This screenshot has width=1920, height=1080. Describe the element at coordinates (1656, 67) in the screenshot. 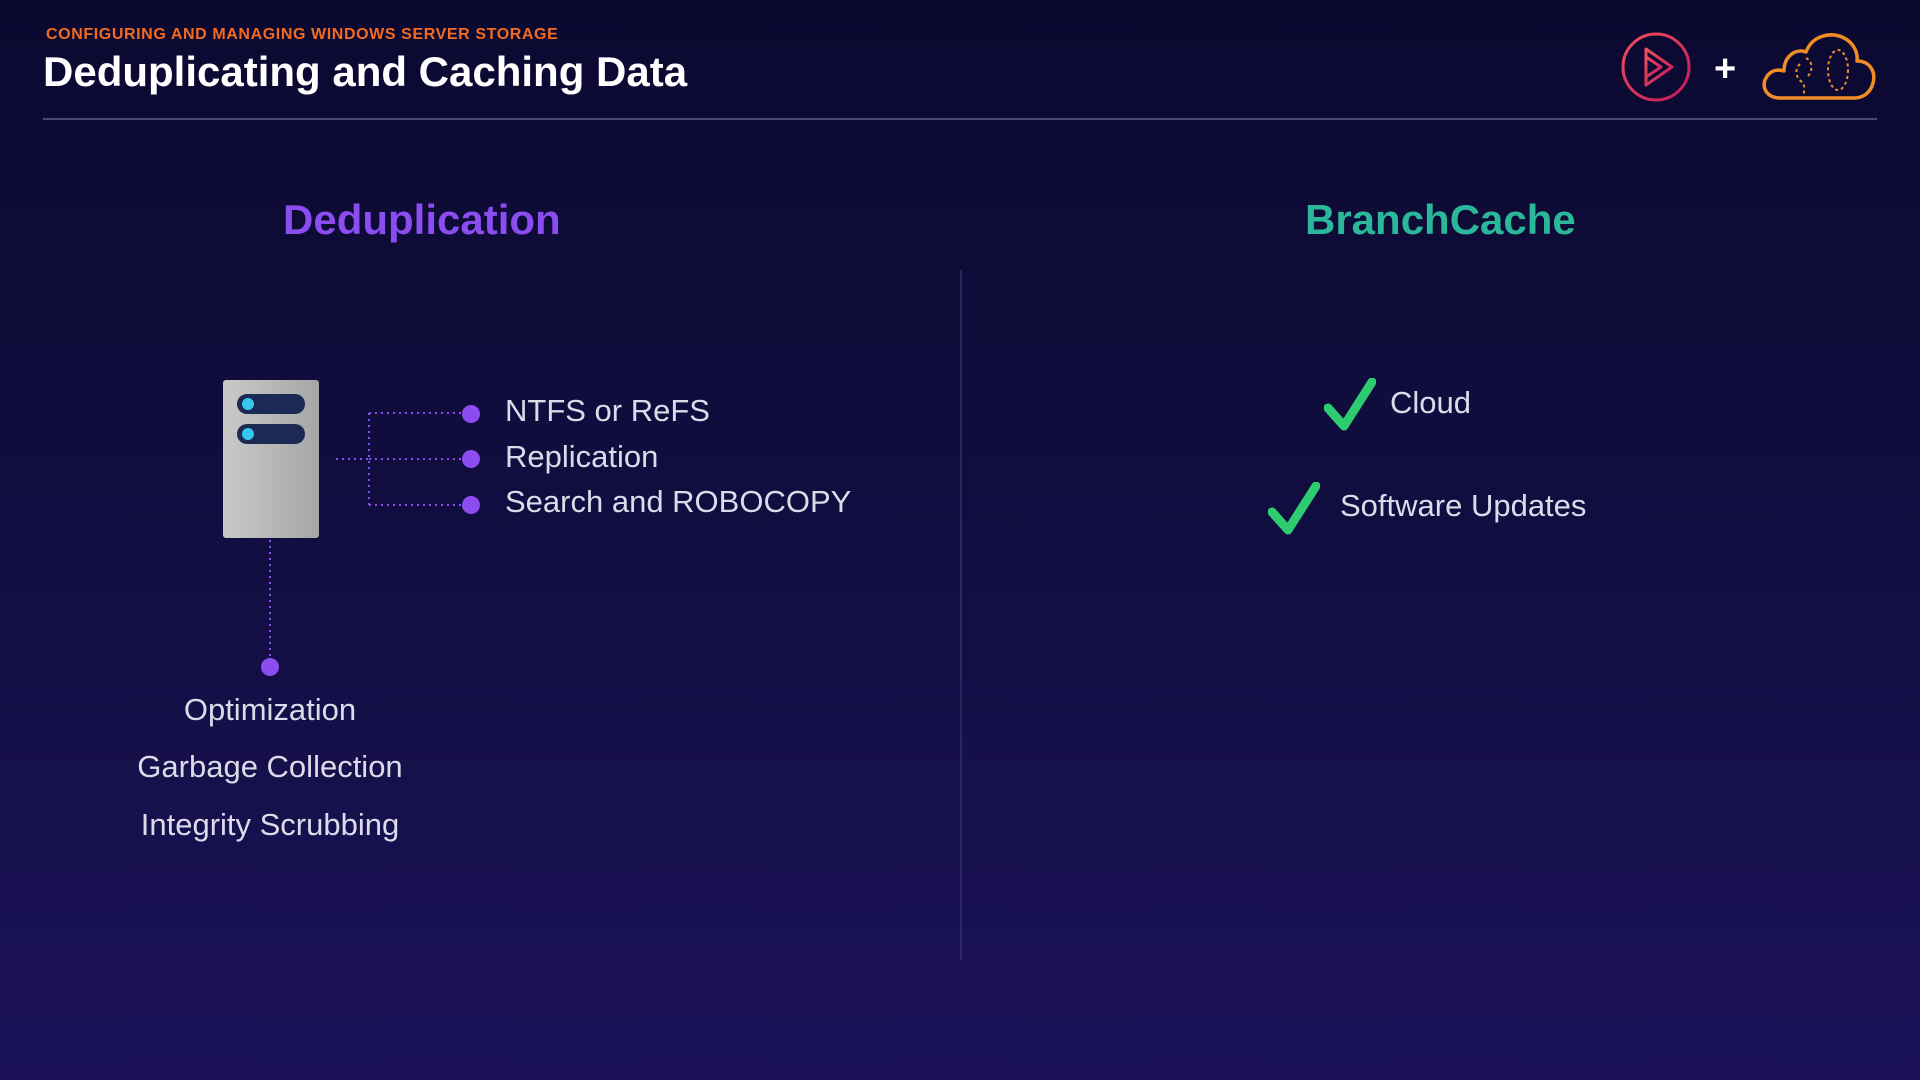

I see `play-logo-icon` at that location.